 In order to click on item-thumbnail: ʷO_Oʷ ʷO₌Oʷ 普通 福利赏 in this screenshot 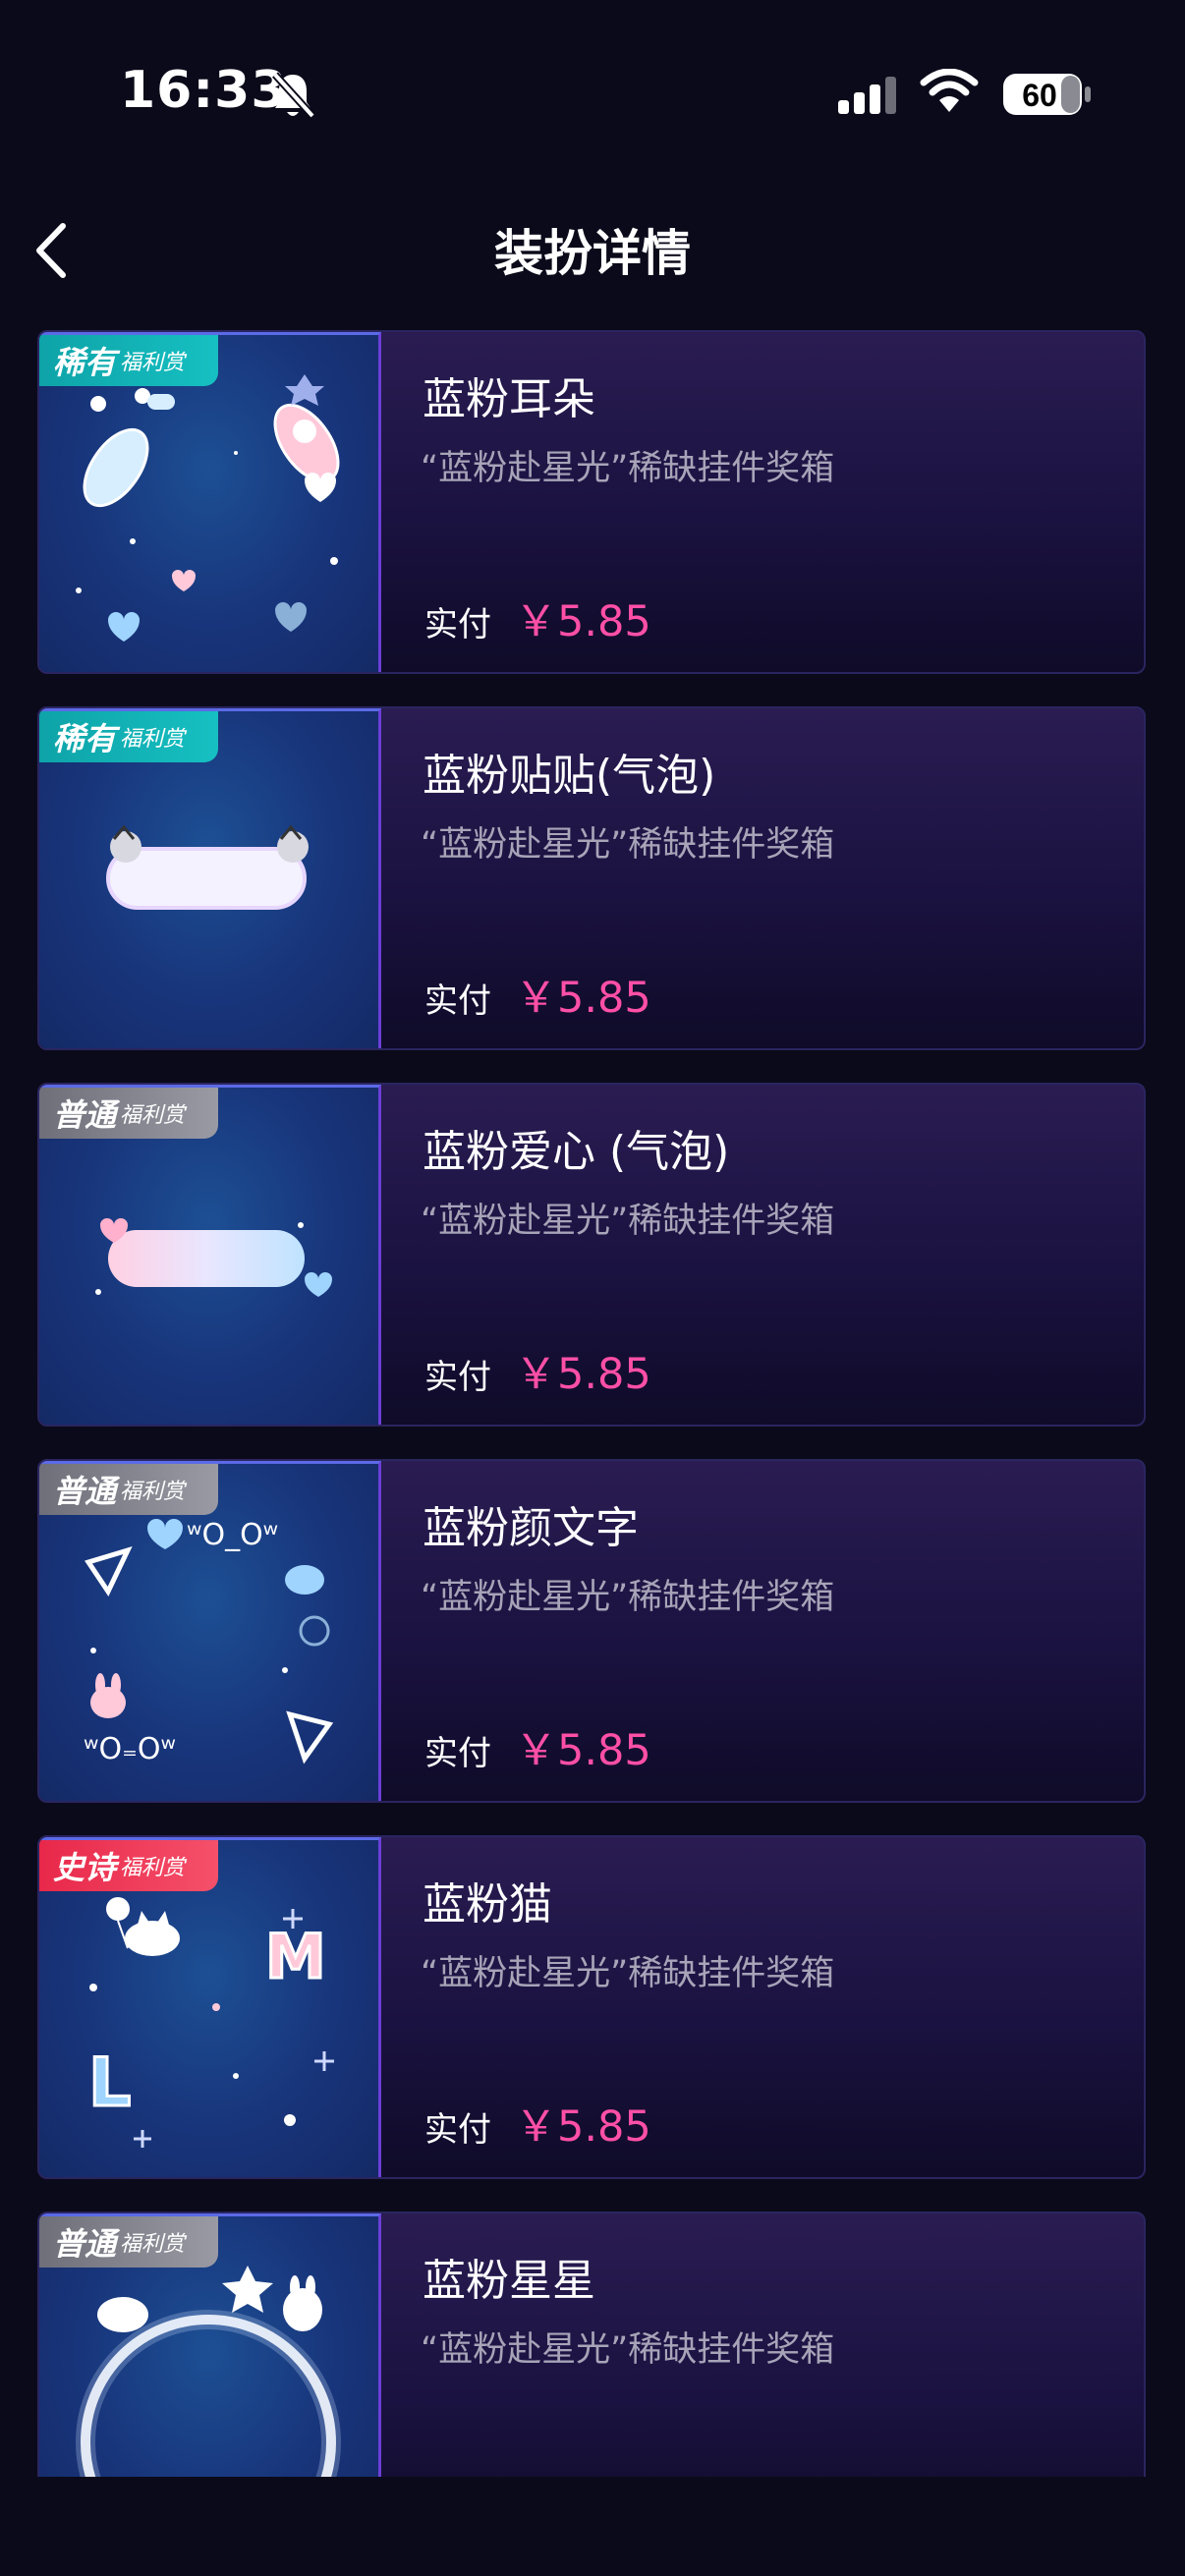, I will do `click(210, 1631)`.